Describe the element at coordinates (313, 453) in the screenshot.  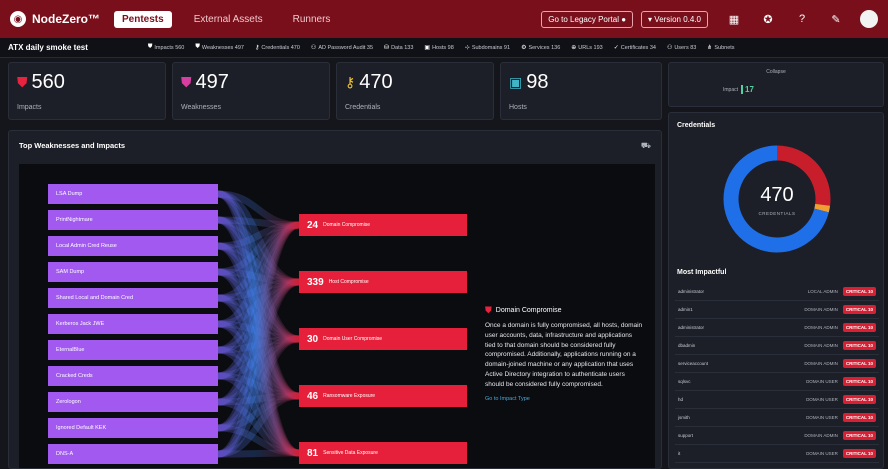
I see `target-count: 81` at that location.